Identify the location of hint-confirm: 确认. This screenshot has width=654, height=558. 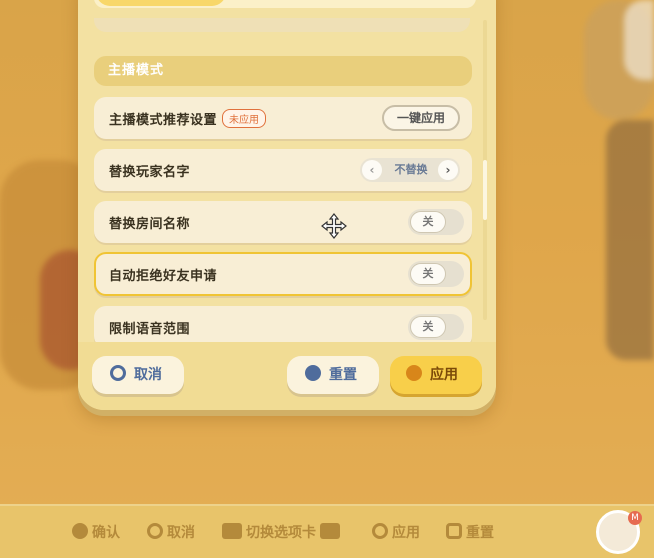
(96, 532).